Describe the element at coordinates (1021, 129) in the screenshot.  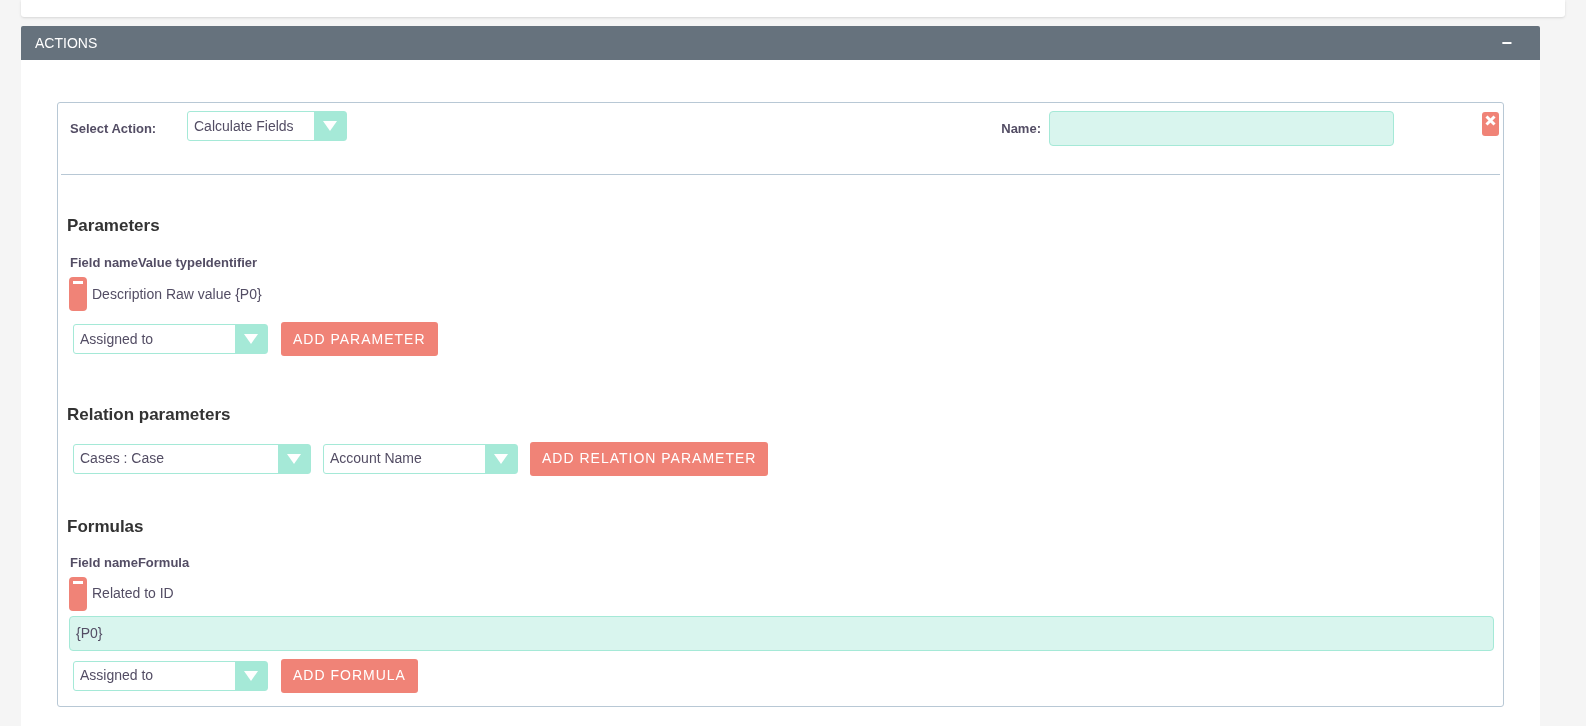
I see `name-label: Name:` at that location.